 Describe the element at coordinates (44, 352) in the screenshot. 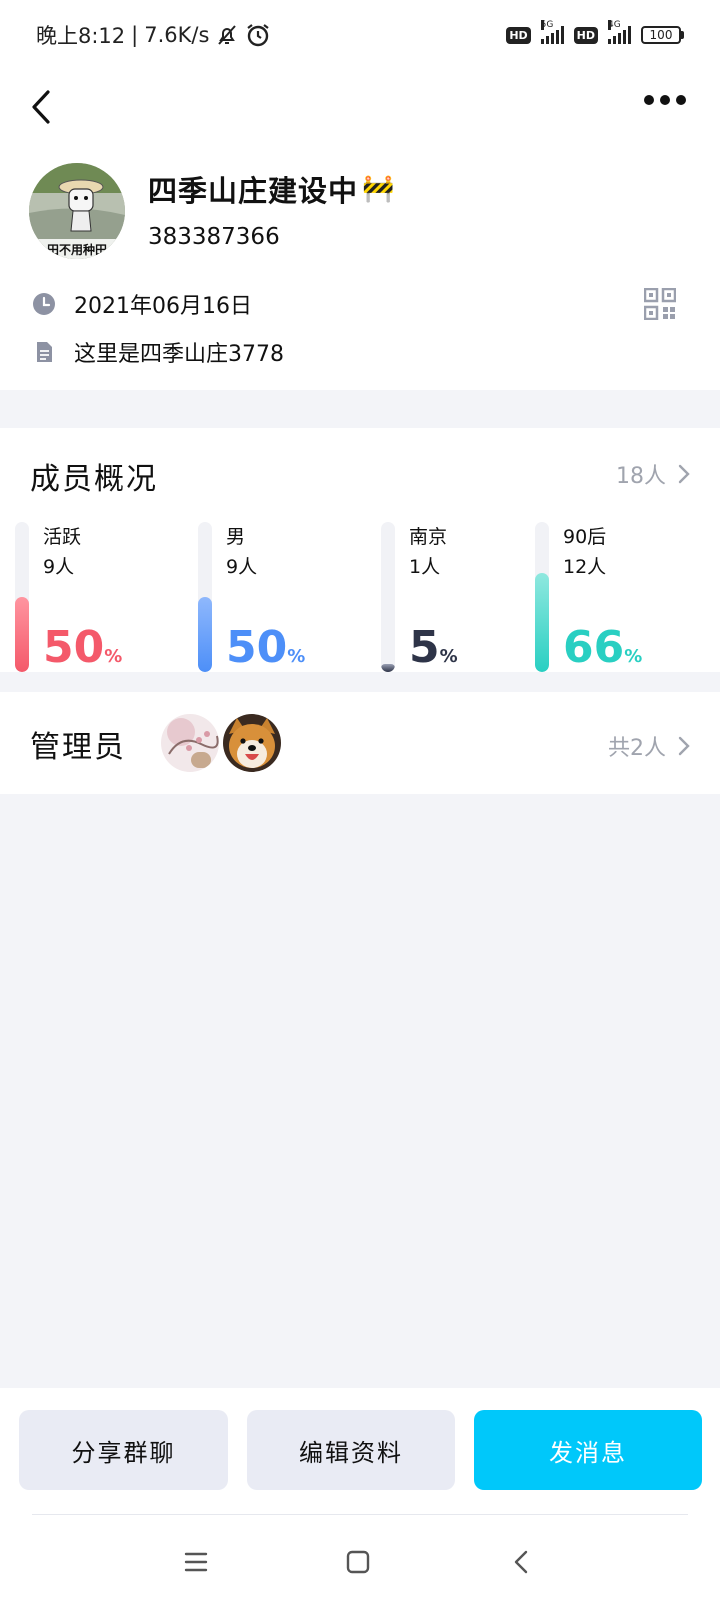

I see `document-icon` at that location.